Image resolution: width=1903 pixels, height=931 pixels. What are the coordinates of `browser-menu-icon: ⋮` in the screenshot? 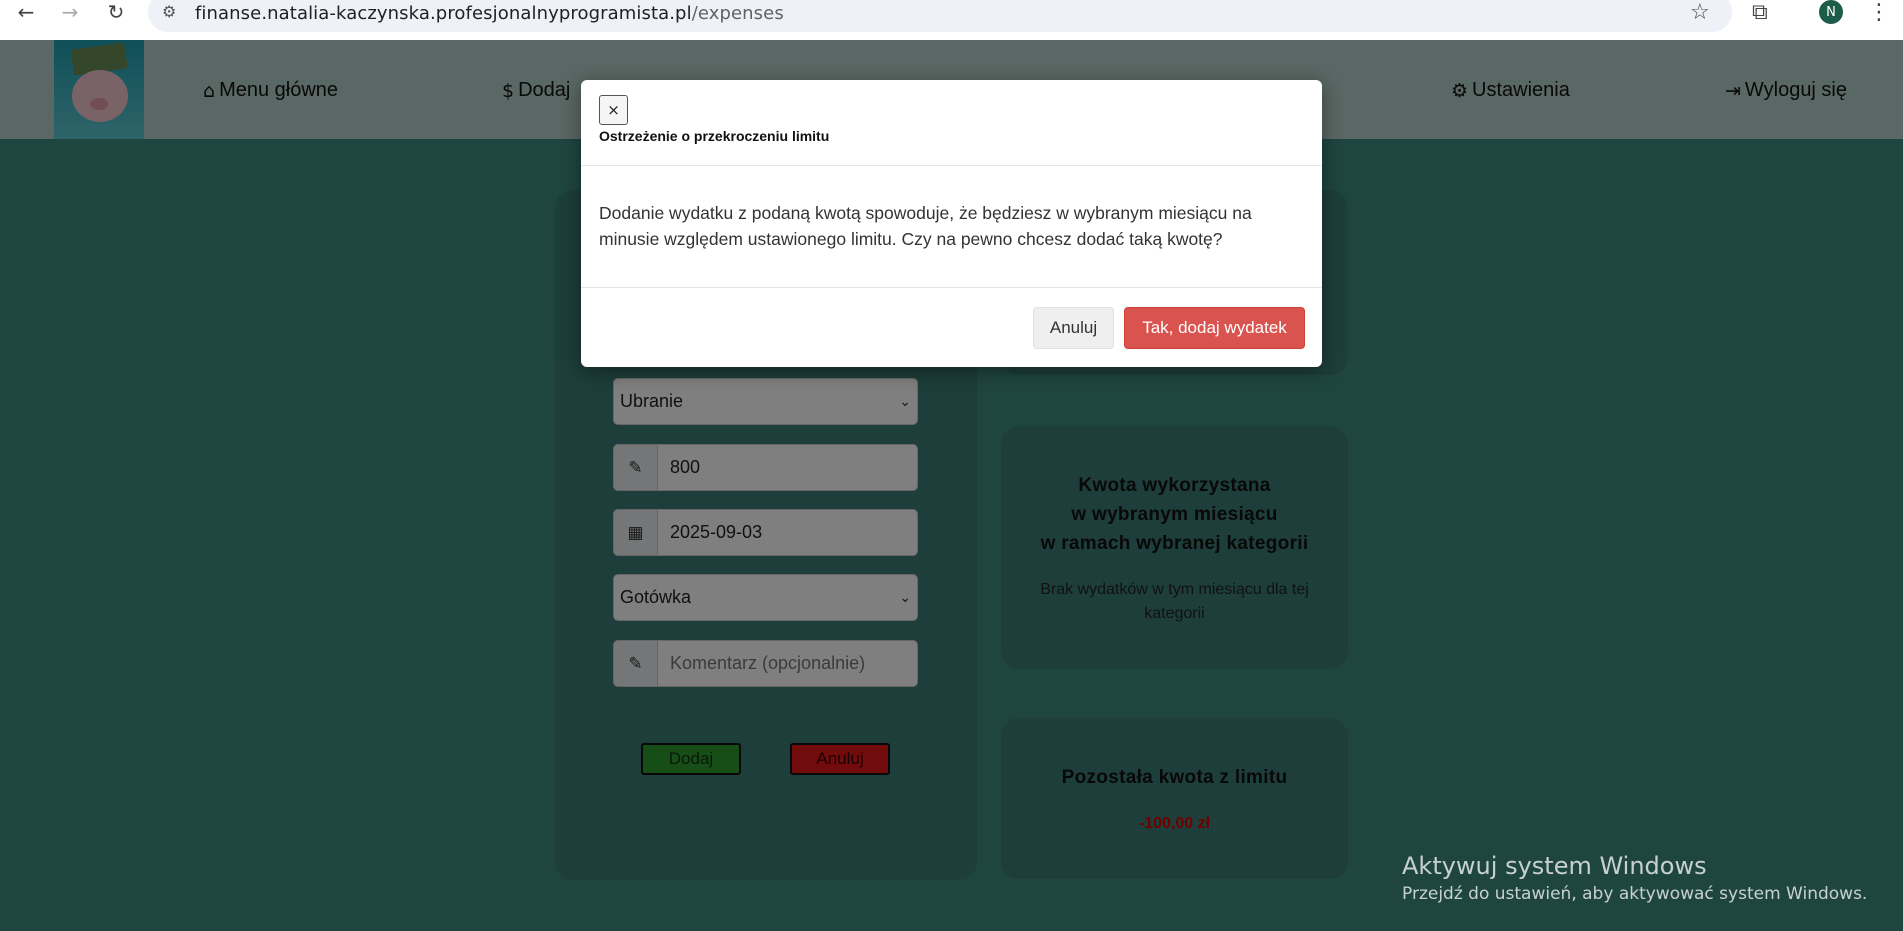 It's located at (1879, 12).